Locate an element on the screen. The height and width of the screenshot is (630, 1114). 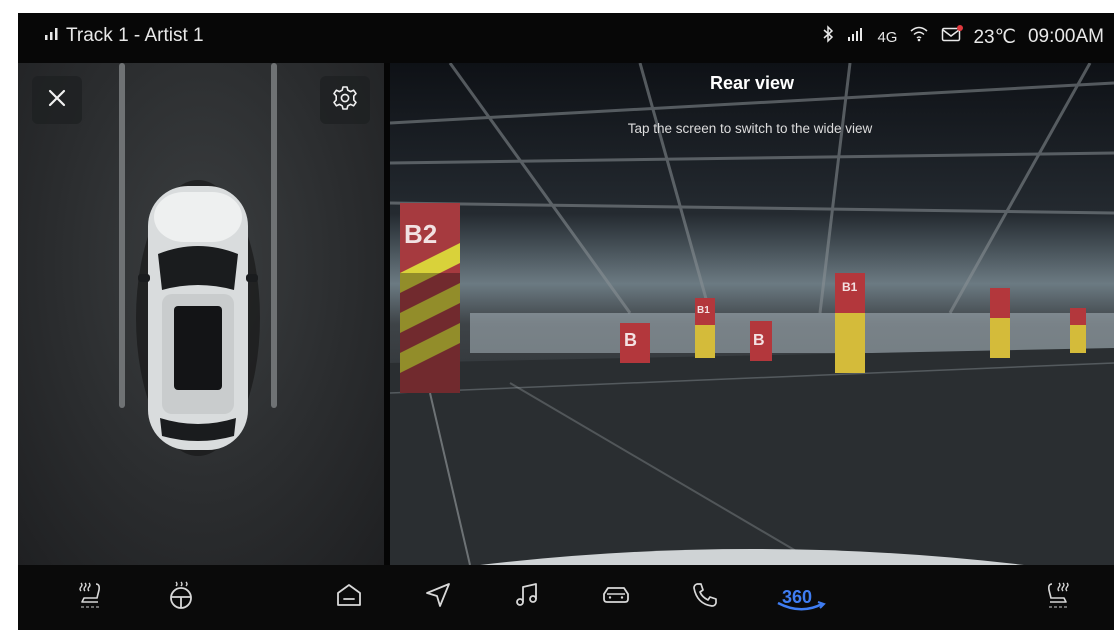
seat-heat-left-icon is located at coordinates (90, 597).